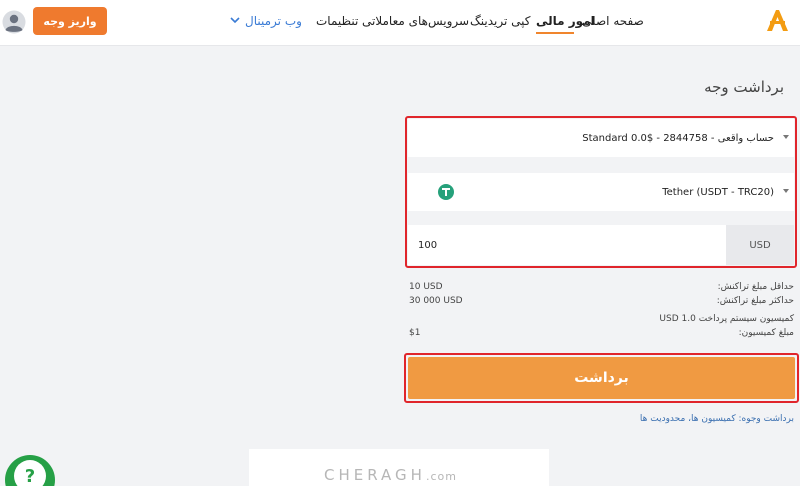 This screenshot has height=486, width=800. Describe the element at coordinates (500, 21) in the screenshot. I see `nav-copy-trading: کپی تریدینگ` at that location.